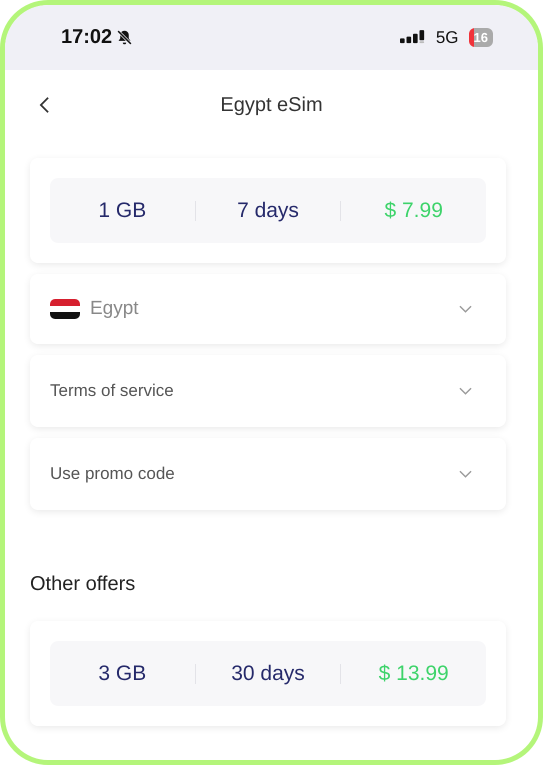  What do you see at coordinates (268, 391) in the screenshot?
I see `dropdown-row: Terms of service` at bounding box center [268, 391].